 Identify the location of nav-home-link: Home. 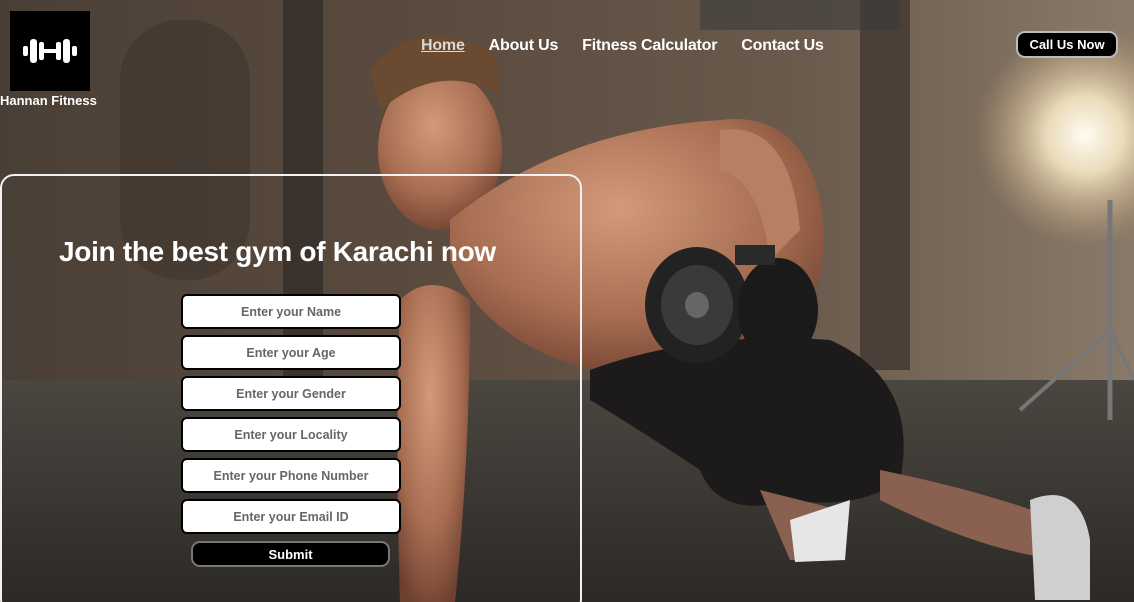
(443, 46).